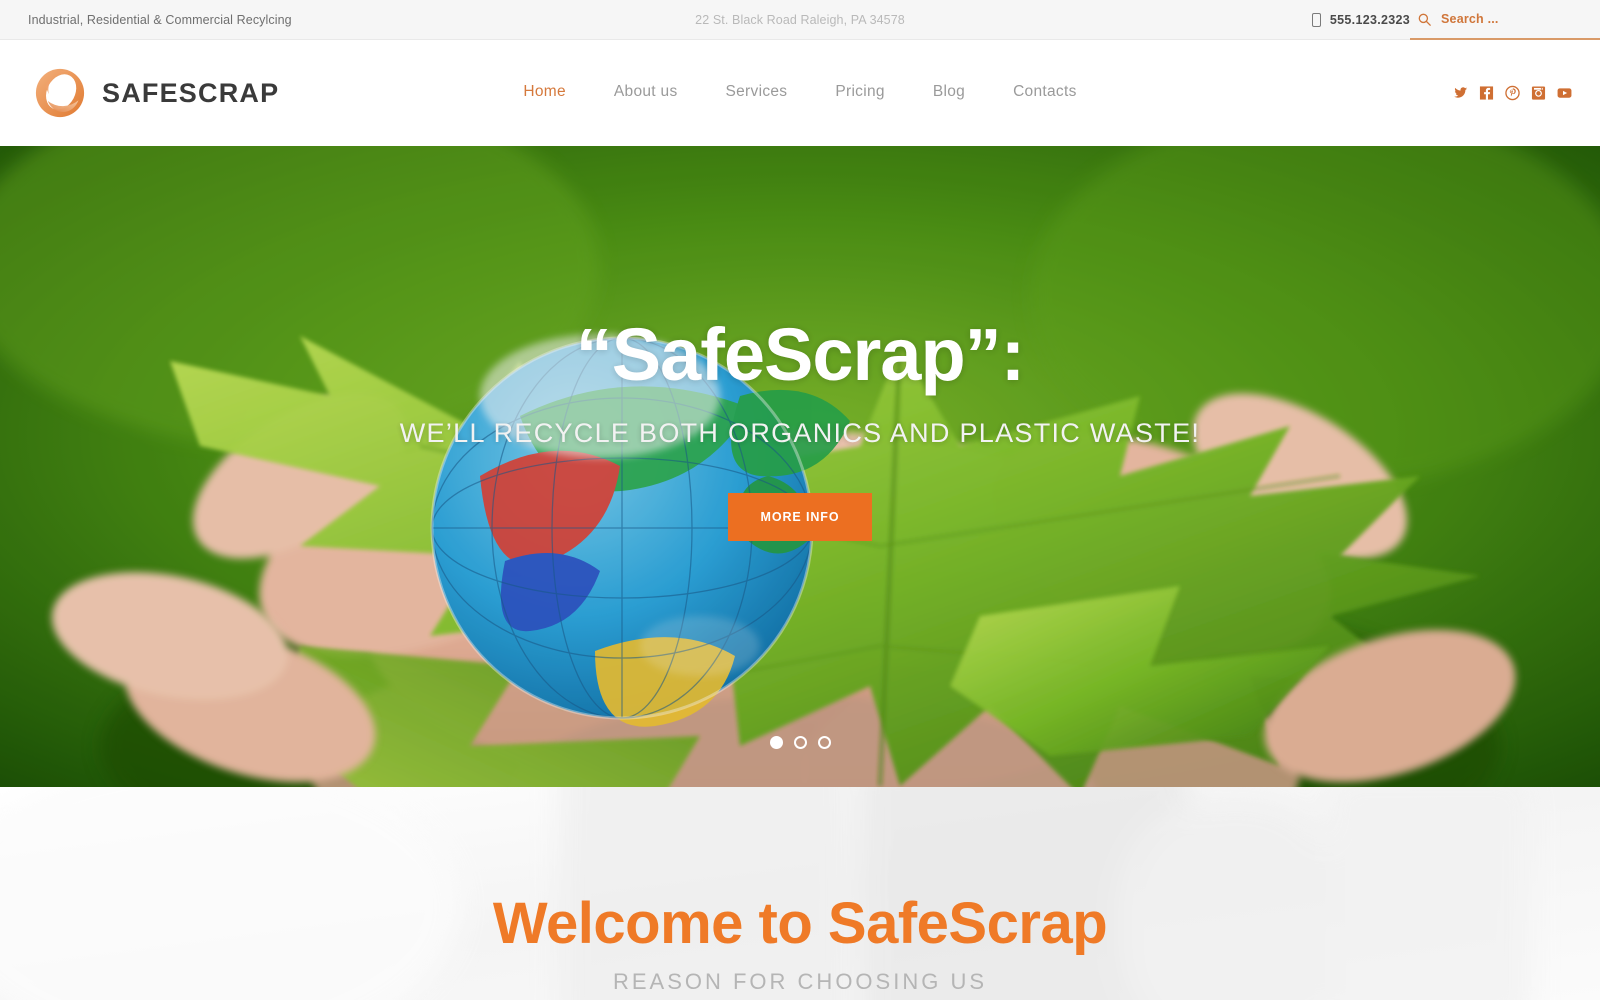 This screenshot has width=1600, height=1000. What do you see at coordinates (1045, 92) in the screenshot?
I see `nav-item-contacts: Contacts` at bounding box center [1045, 92].